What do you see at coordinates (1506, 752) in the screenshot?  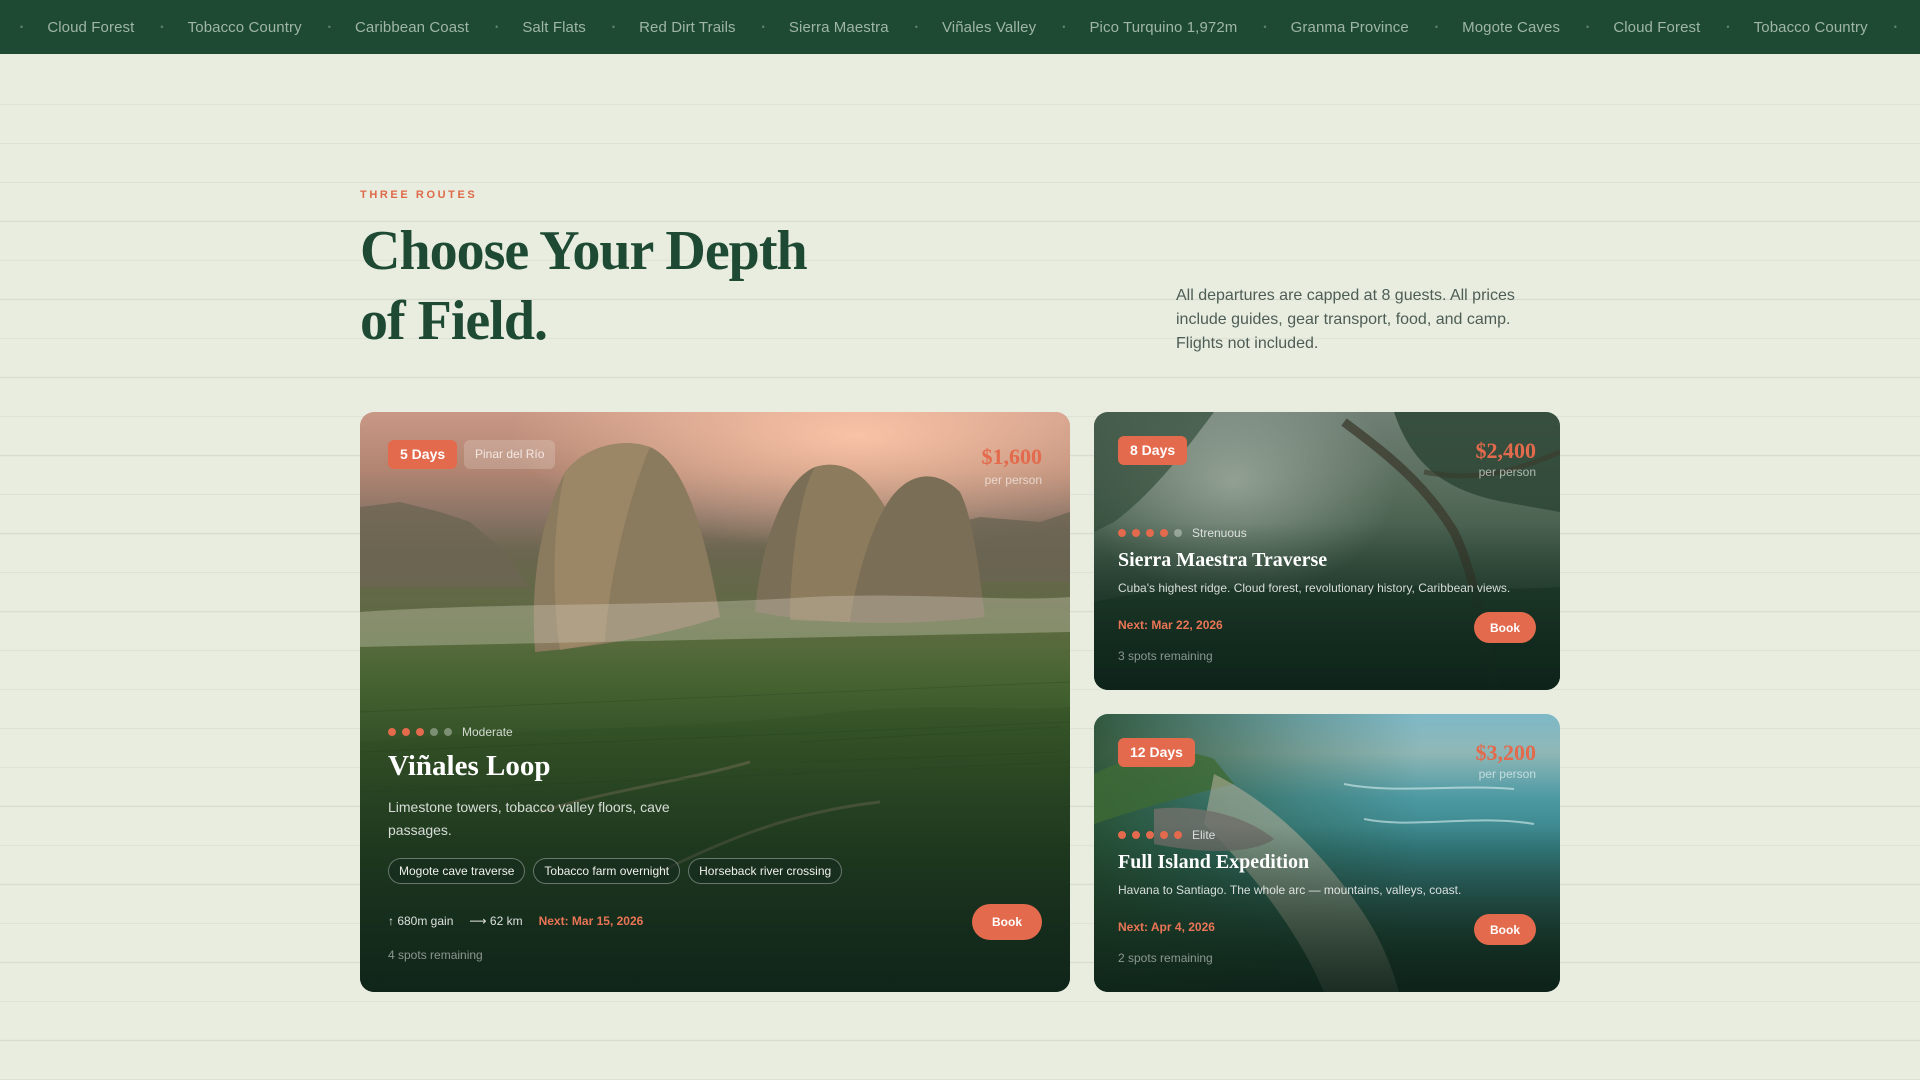 I see `price: $3,200` at bounding box center [1506, 752].